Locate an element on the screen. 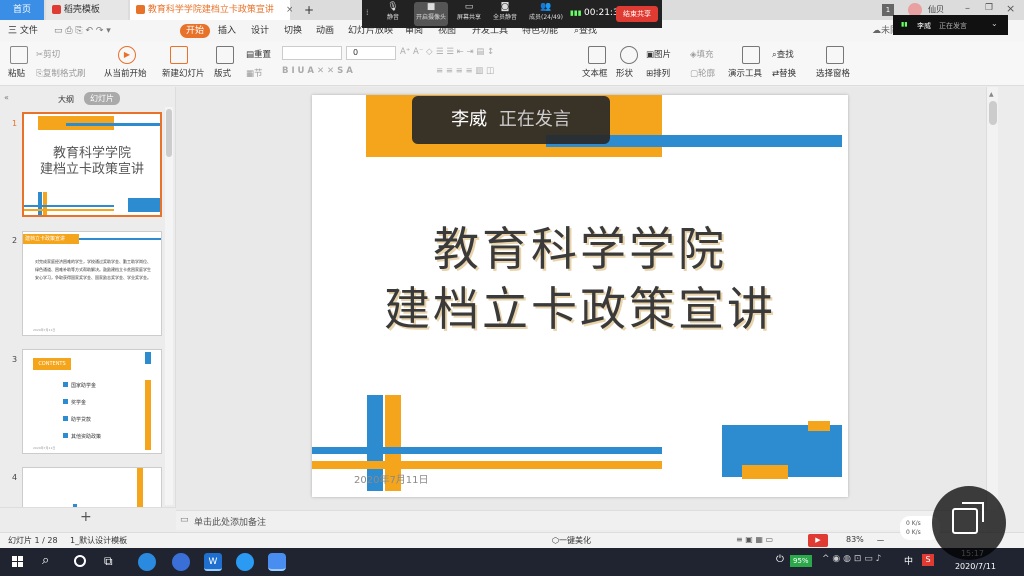 This screenshot has height=576, width=1024. thumb-scroll-handle is located at coordinates (169, 133).